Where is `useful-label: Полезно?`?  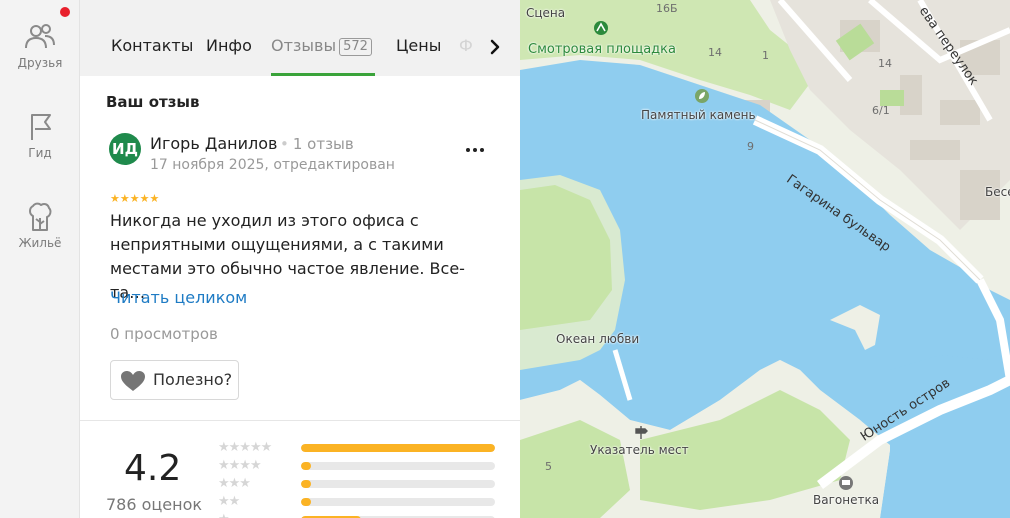 useful-label: Полезно? is located at coordinates (193, 379).